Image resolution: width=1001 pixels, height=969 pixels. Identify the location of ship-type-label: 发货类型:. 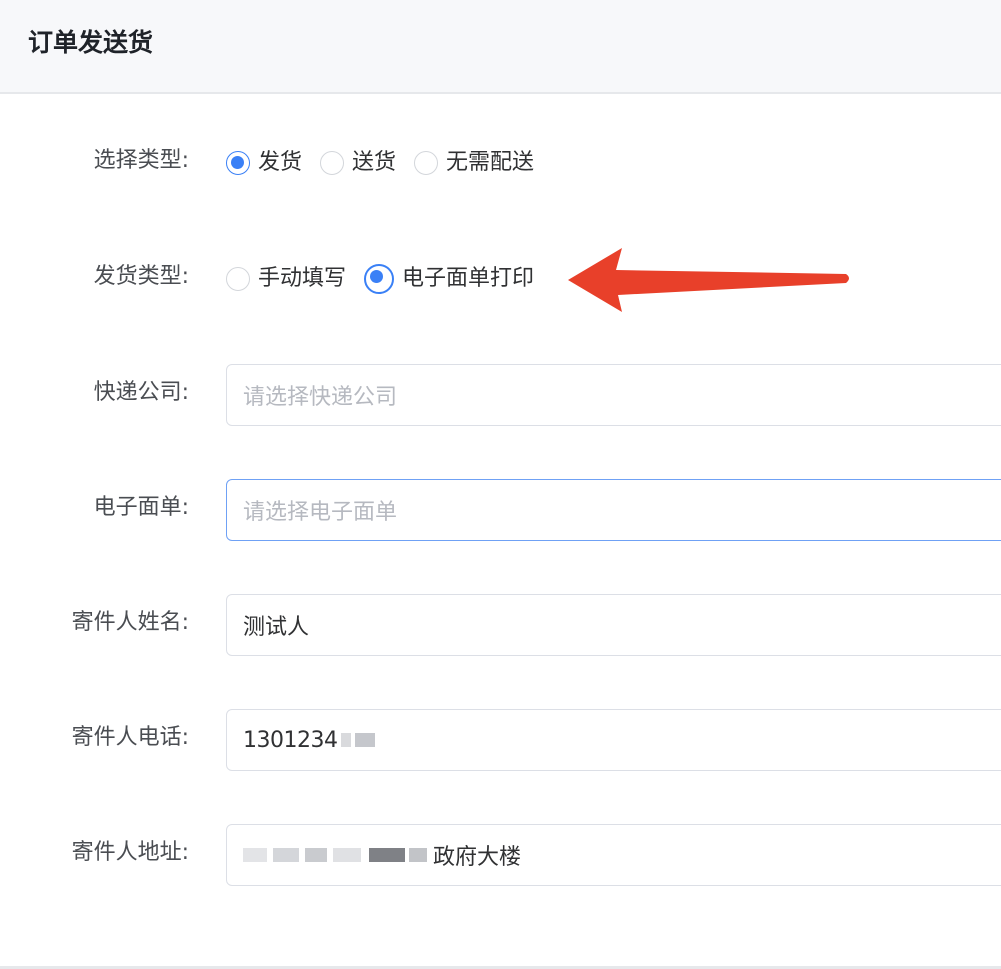
(141, 276).